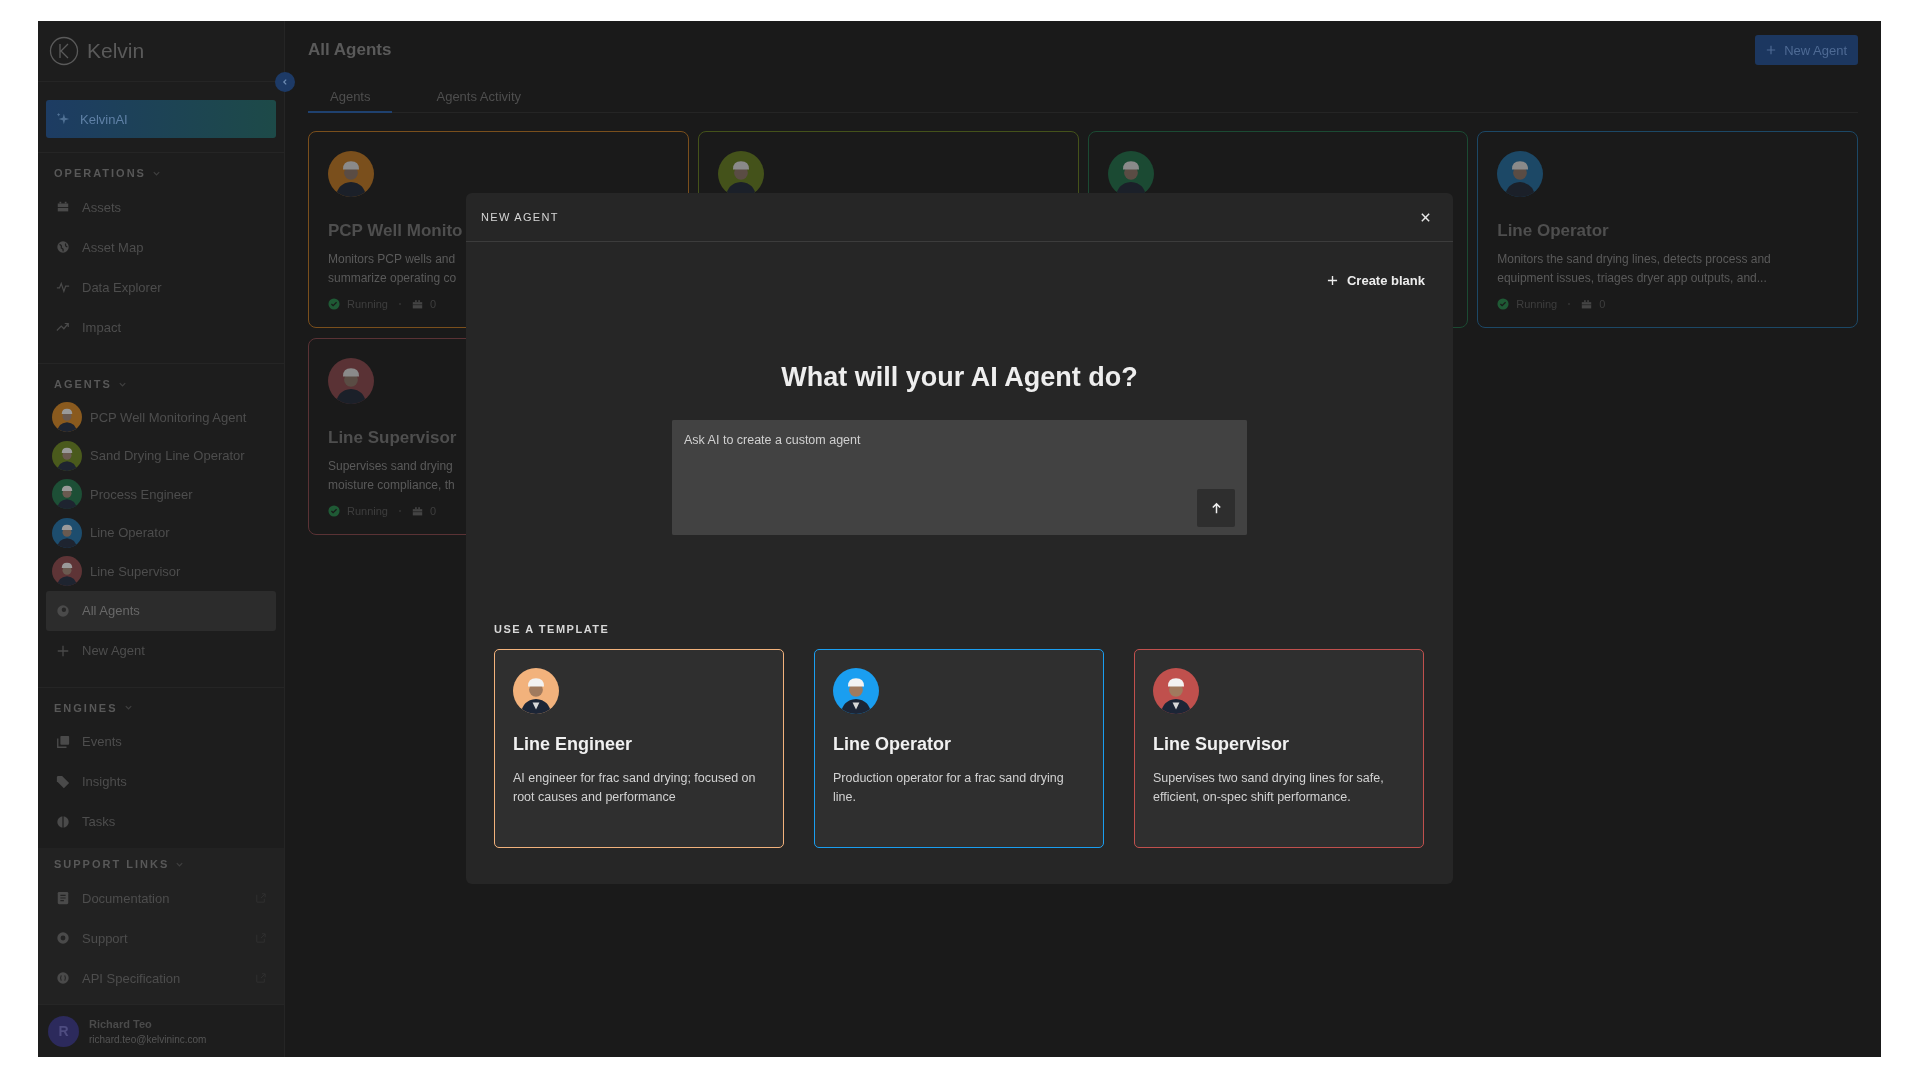 This screenshot has width=1920, height=1080. What do you see at coordinates (350, 50) in the screenshot?
I see `page-title: All Agents` at bounding box center [350, 50].